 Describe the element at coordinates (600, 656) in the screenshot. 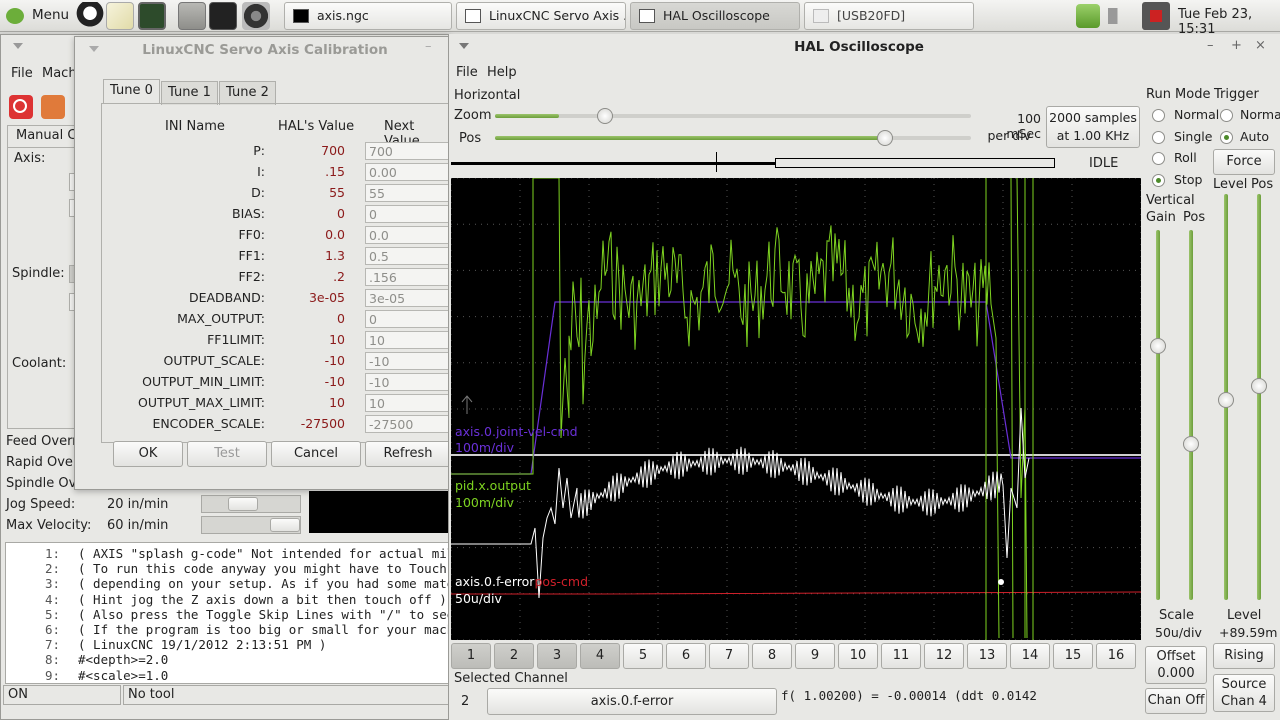

I see `channel-button-4: 4` at that location.